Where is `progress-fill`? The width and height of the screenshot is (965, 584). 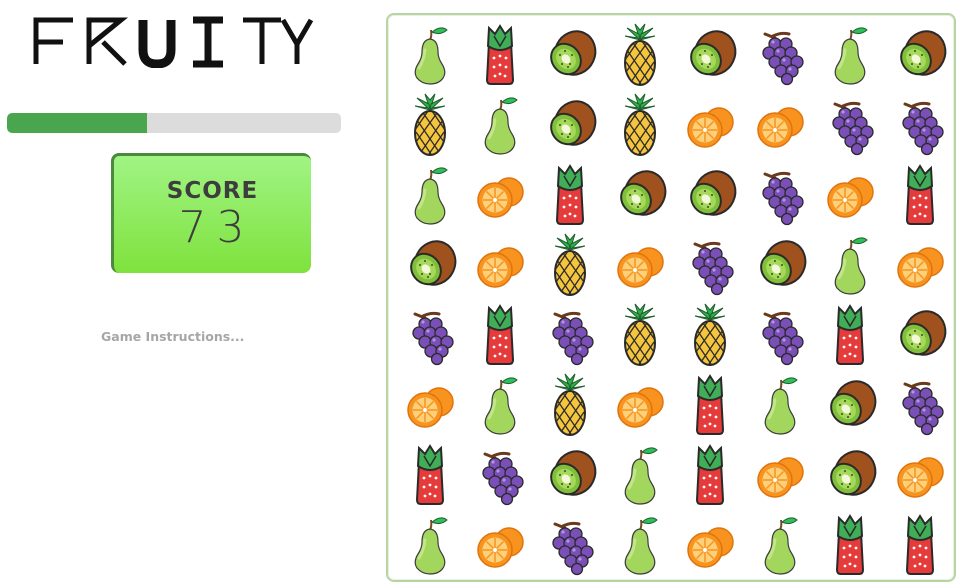 progress-fill is located at coordinates (77, 123).